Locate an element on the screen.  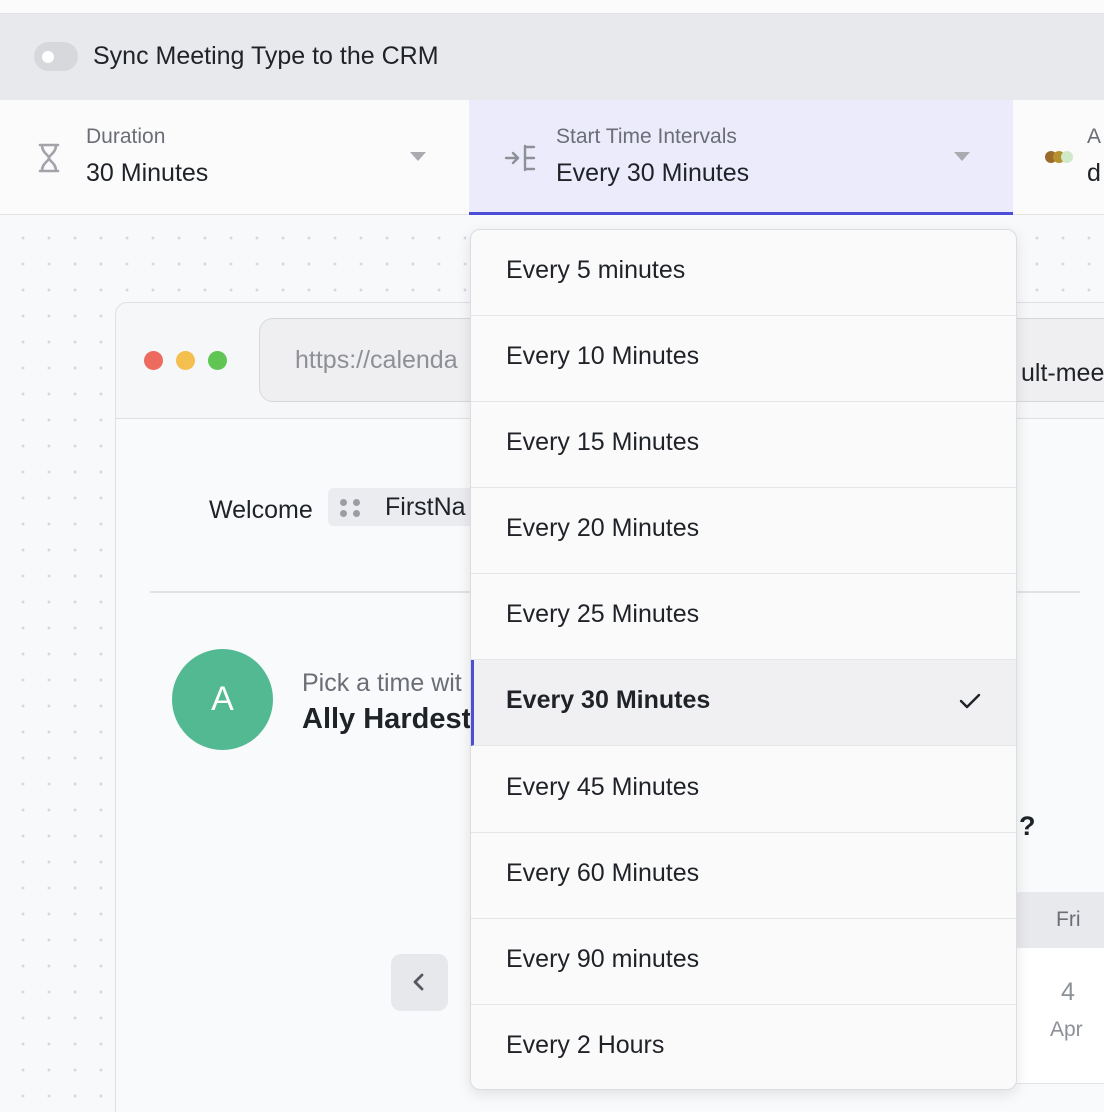
start-time-intervals-select: Start Time Intervals Every 30 Minutes is located at coordinates (741, 157).